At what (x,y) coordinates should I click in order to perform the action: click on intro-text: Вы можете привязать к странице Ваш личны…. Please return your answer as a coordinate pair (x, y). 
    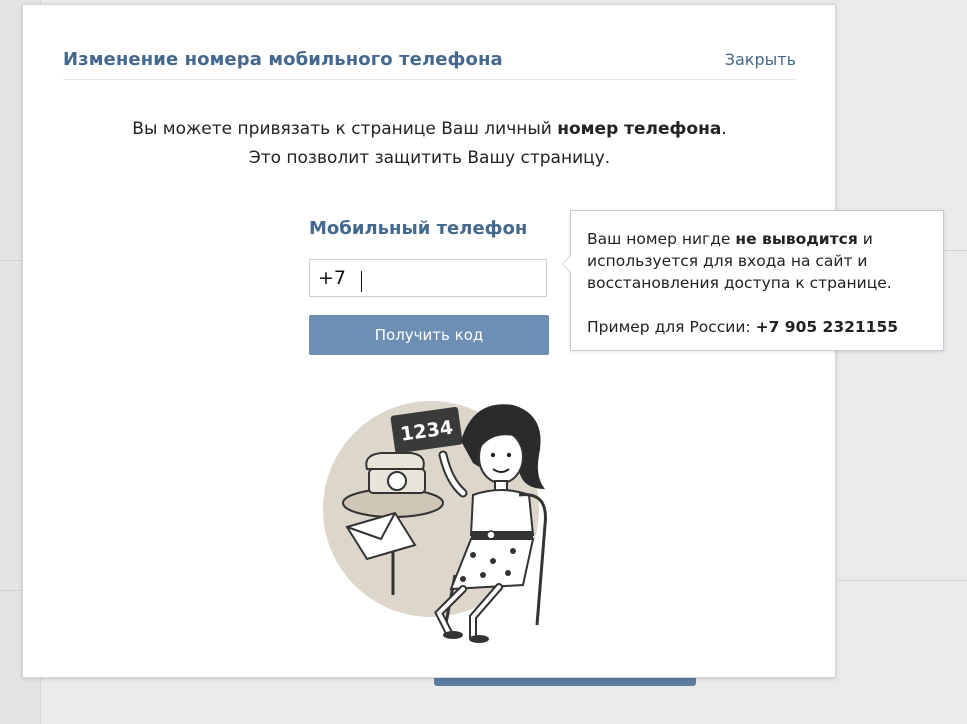
    Looking at the image, I should click on (429, 144).